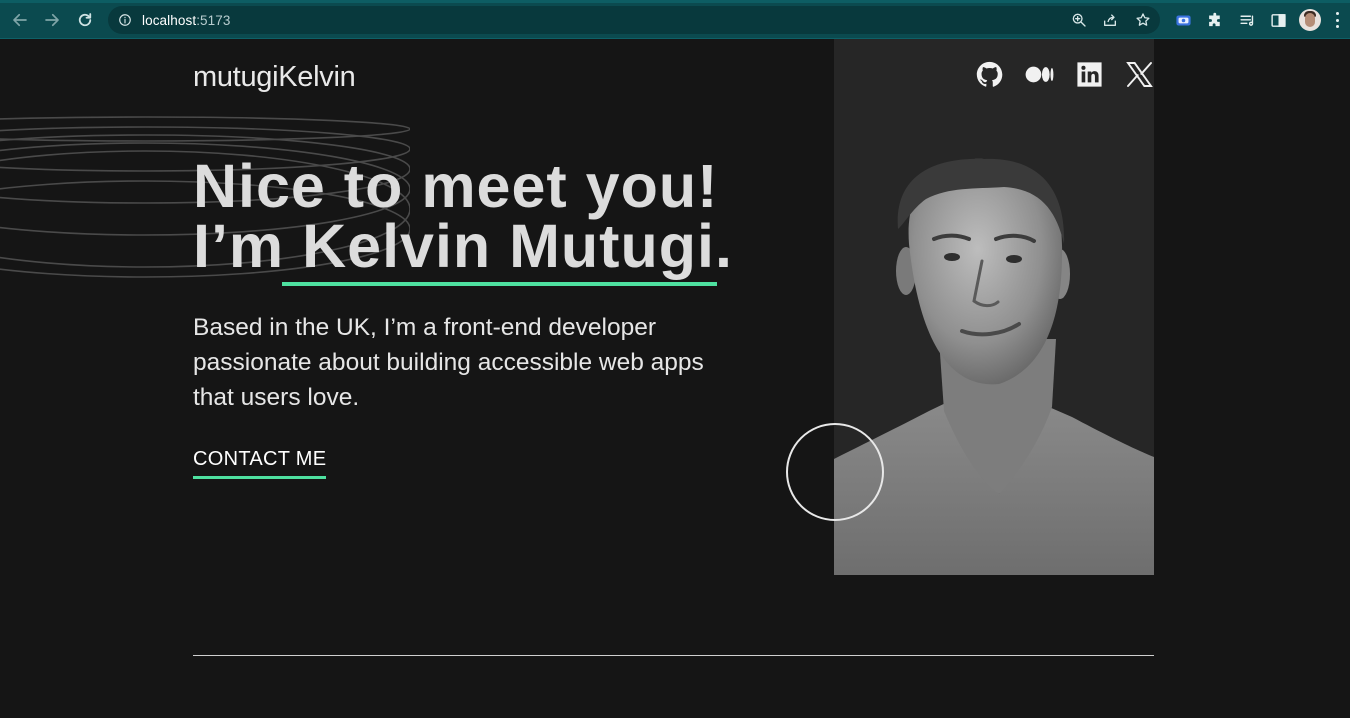 This screenshot has height=718, width=1350. What do you see at coordinates (274, 77) in the screenshot?
I see `site-logo: mutugiKelvin` at bounding box center [274, 77].